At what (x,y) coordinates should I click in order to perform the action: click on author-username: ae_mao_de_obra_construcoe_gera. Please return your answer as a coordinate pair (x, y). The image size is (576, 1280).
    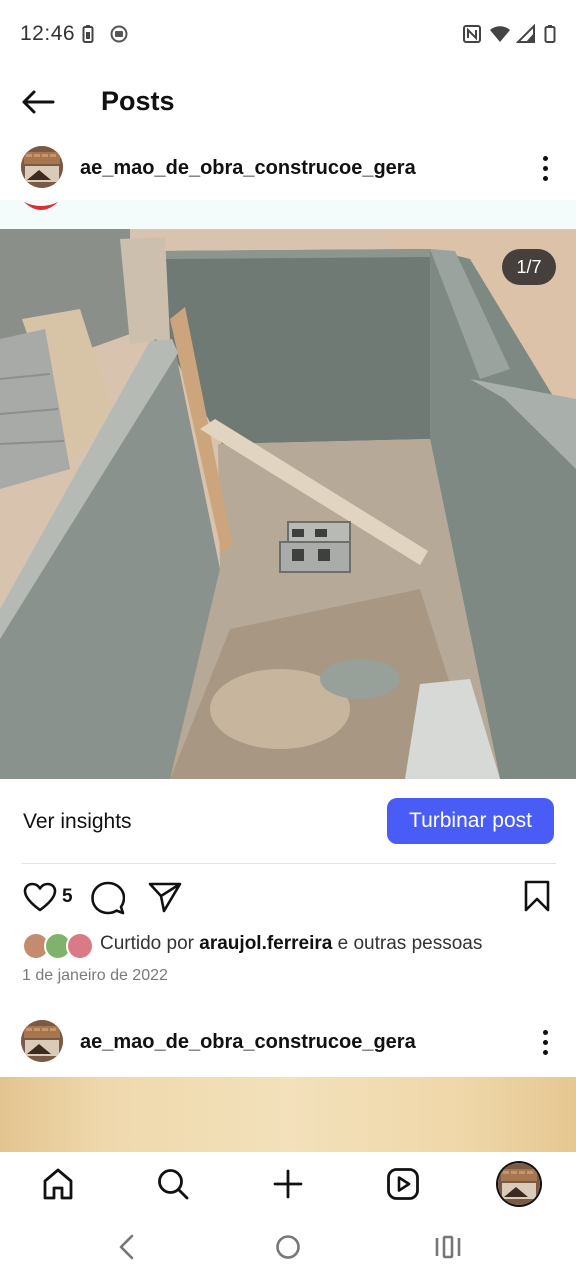
    Looking at the image, I should click on (248, 168).